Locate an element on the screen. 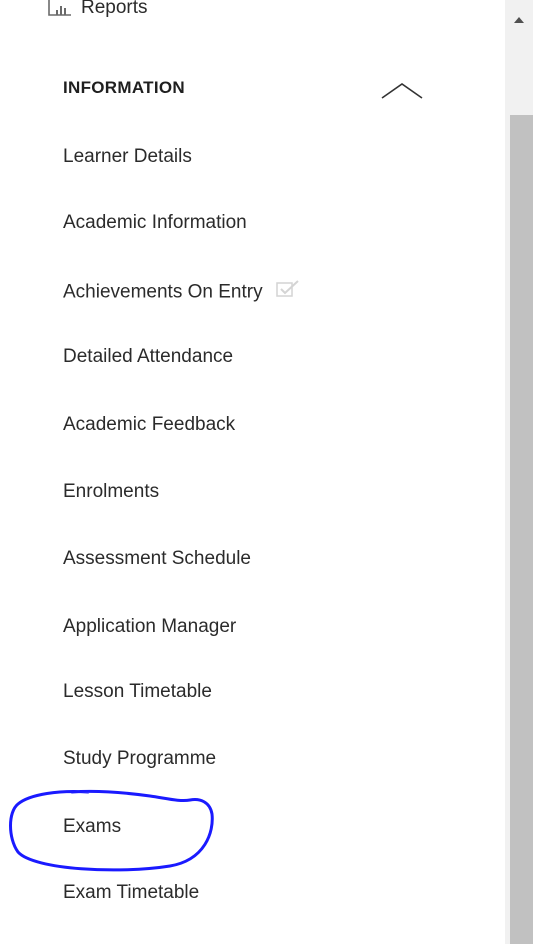 This screenshot has width=533, height=944. sidebar-item-label: Enrolments is located at coordinates (111, 491).